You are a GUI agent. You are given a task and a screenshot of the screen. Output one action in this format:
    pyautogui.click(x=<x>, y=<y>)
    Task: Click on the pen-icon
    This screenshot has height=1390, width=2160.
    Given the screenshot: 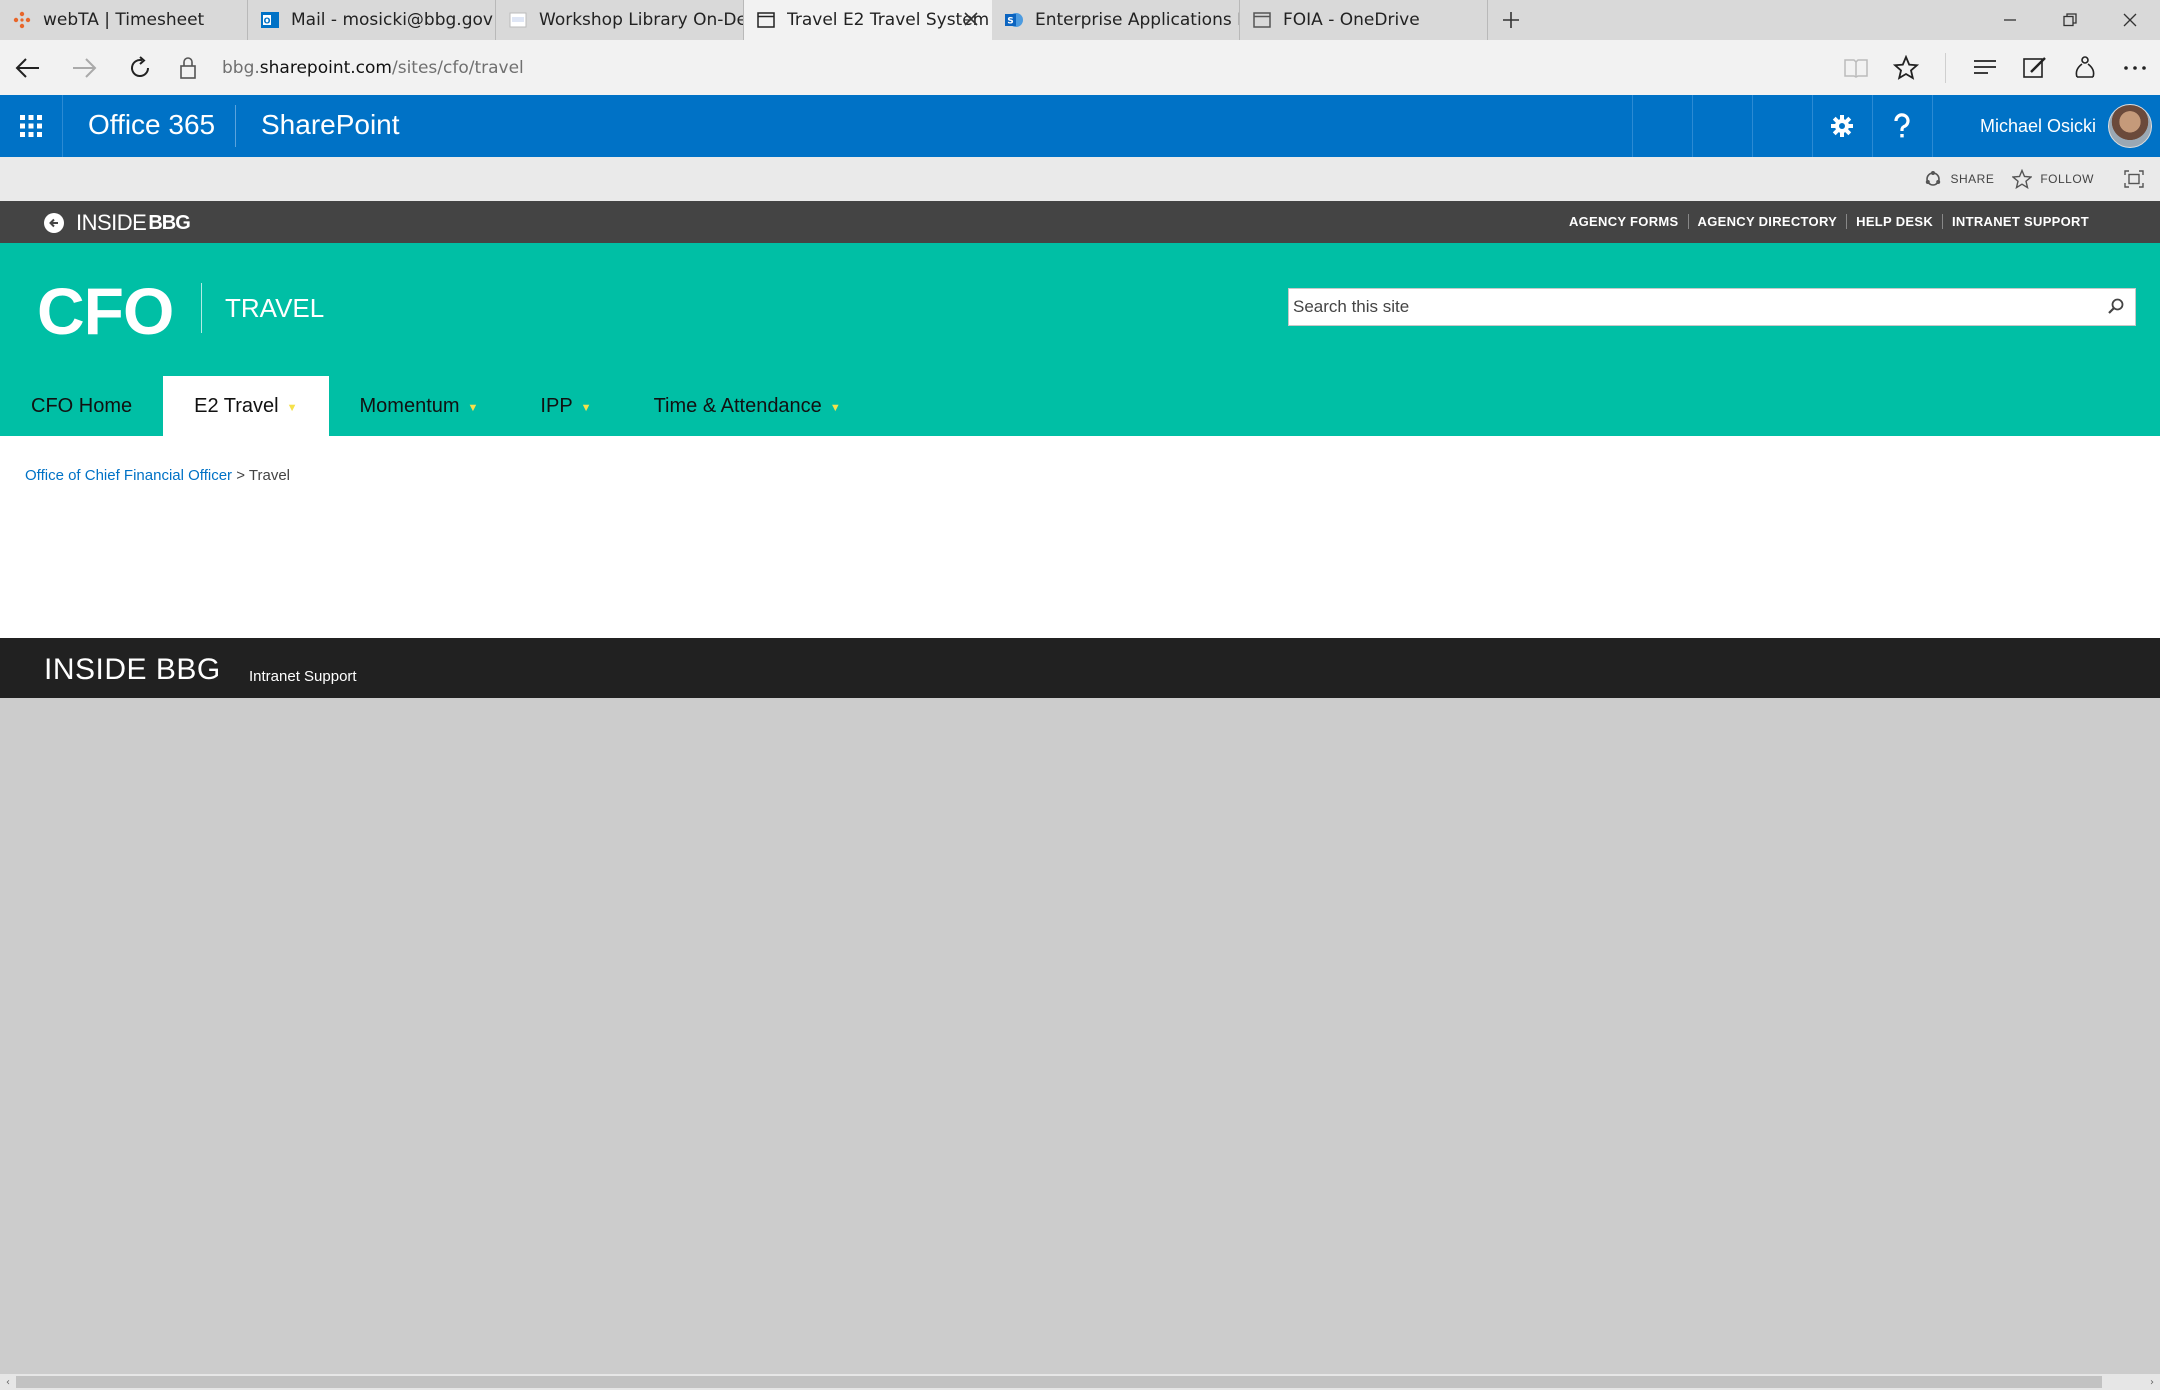 What is the action you would take?
    pyautogui.click(x=2034, y=67)
    